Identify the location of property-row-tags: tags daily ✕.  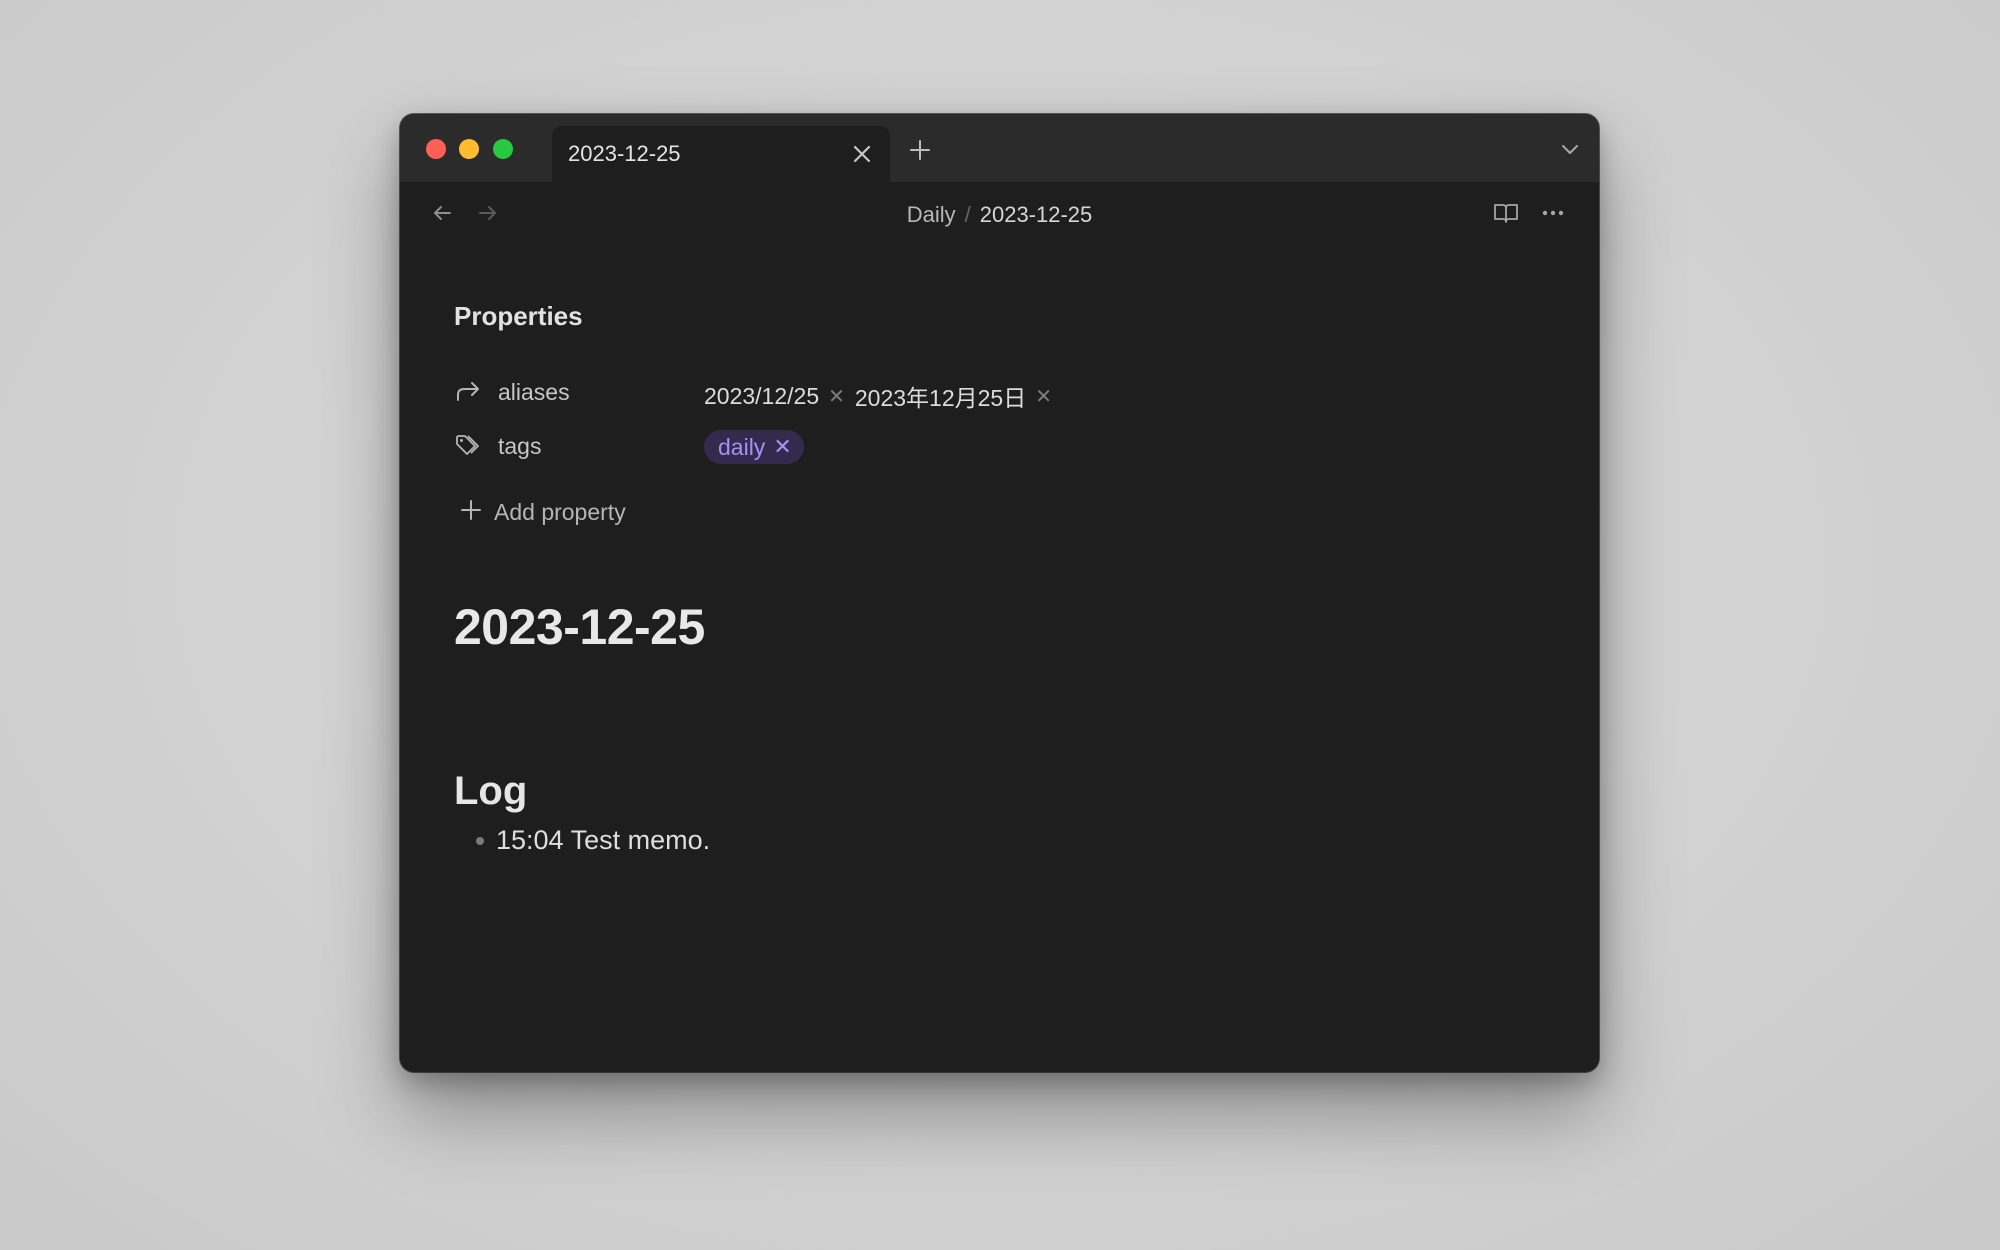
(904, 446).